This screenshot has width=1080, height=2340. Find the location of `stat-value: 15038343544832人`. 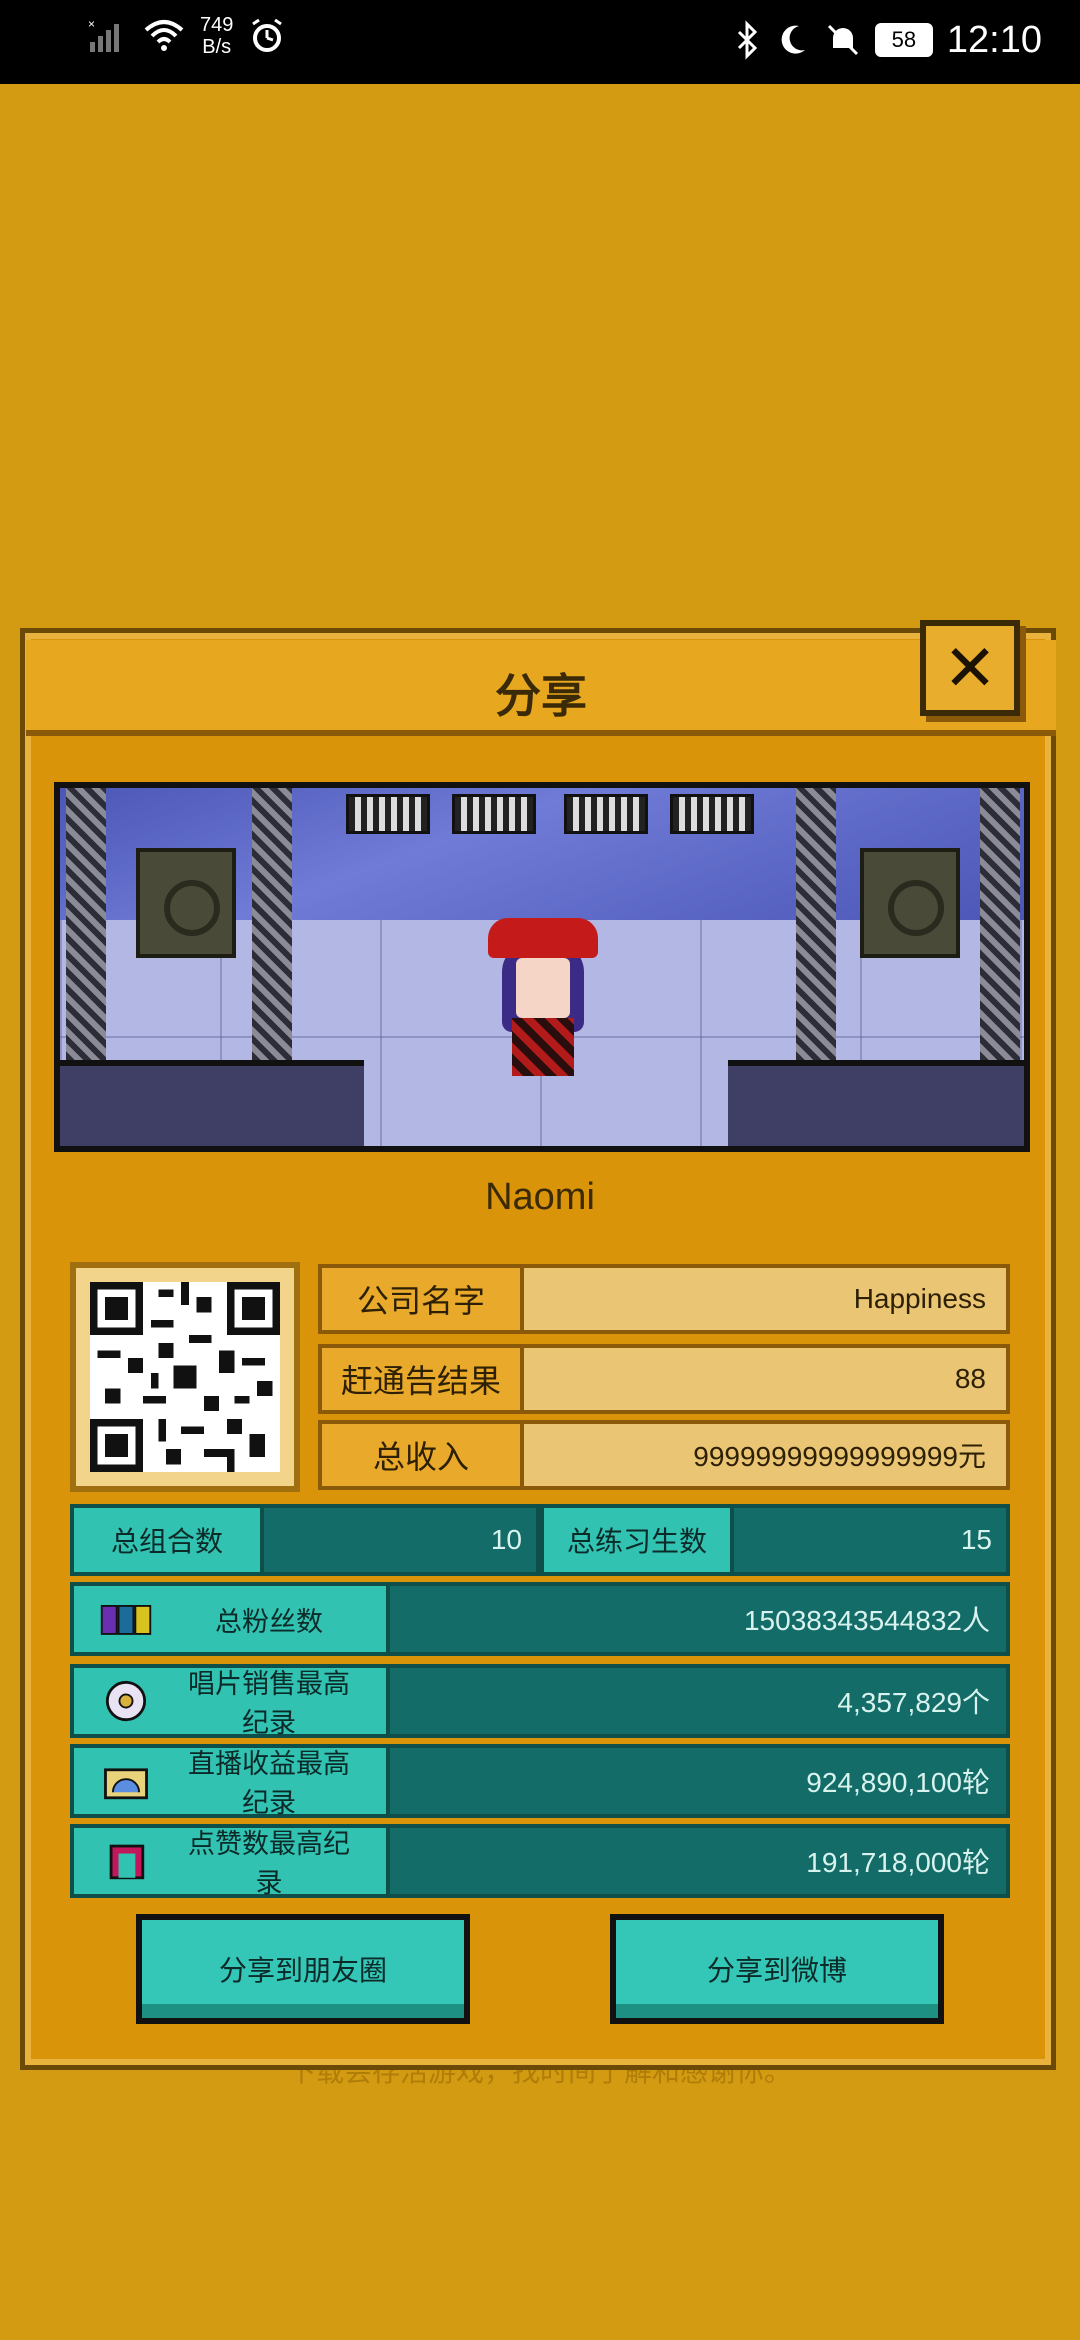

stat-value: 15038343544832人 is located at coordinates (700, 1619).